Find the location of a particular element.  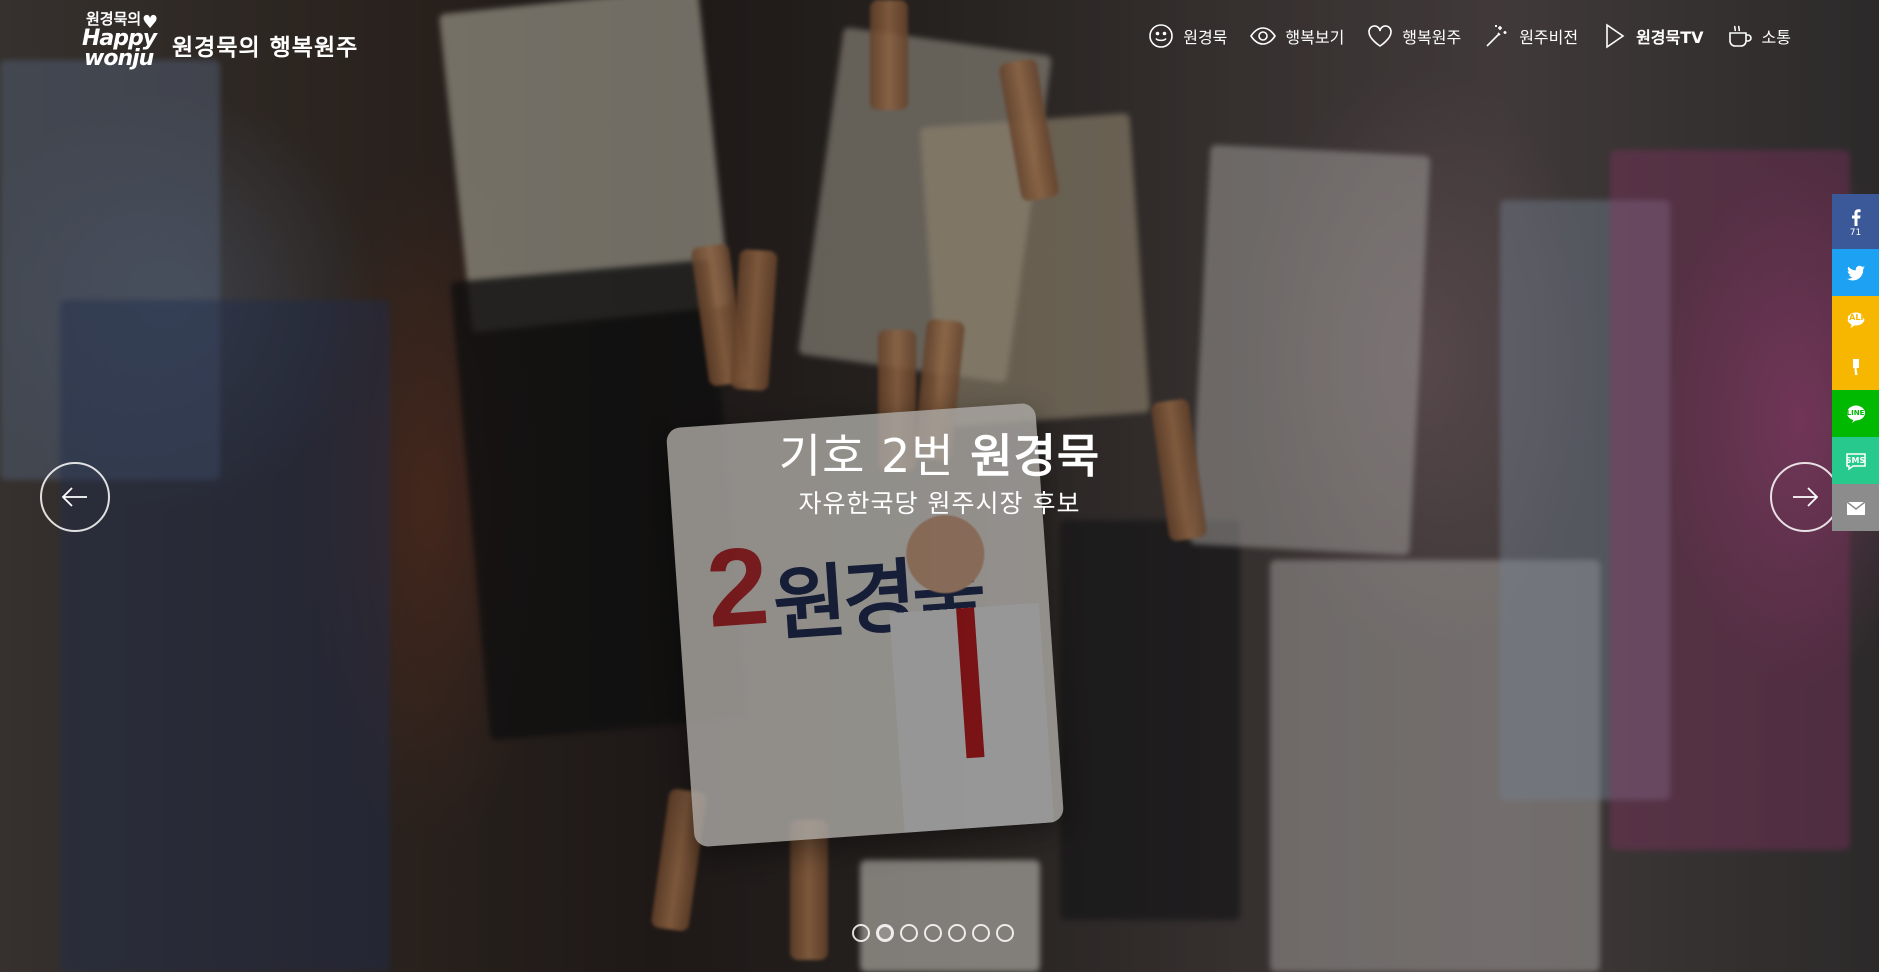

nav-item-communication: 소통 is located at coordinates (1758, 36).